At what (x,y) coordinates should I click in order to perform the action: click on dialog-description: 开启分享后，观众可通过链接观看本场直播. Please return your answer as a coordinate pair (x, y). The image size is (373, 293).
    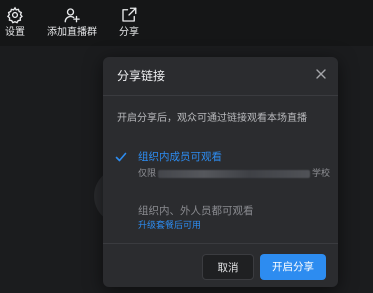
    Looking at the image, I should click on (212, 118).